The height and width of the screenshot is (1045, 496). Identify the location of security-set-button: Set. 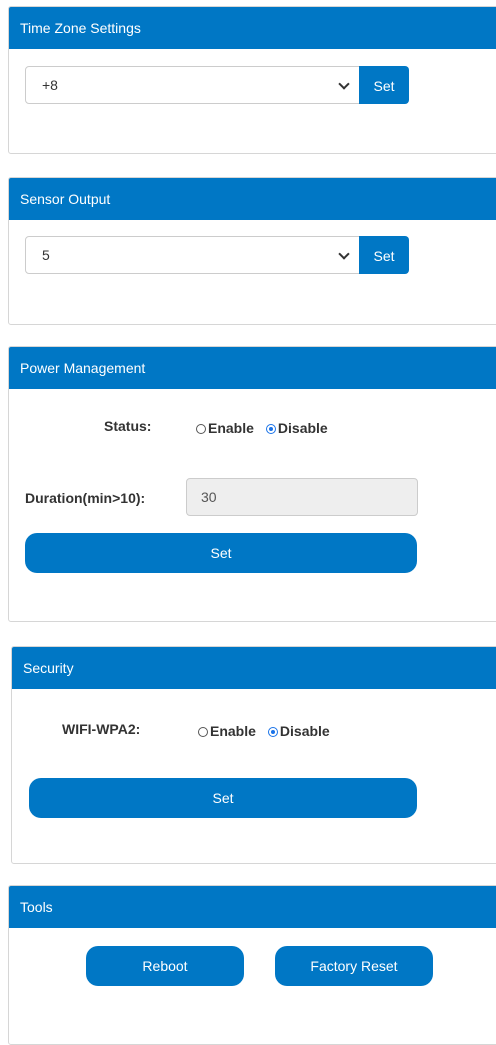
(223, 798).